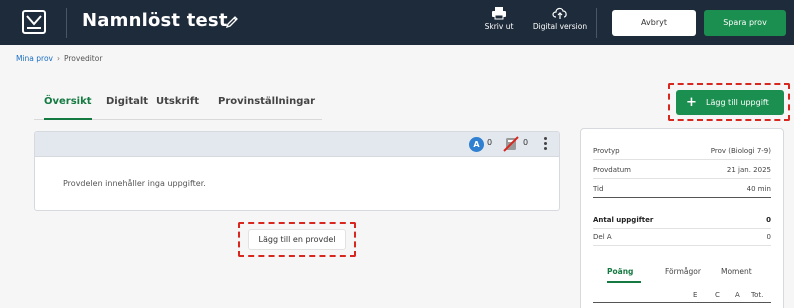  I want to click on summary-value: 40 min, so click(758, 189).